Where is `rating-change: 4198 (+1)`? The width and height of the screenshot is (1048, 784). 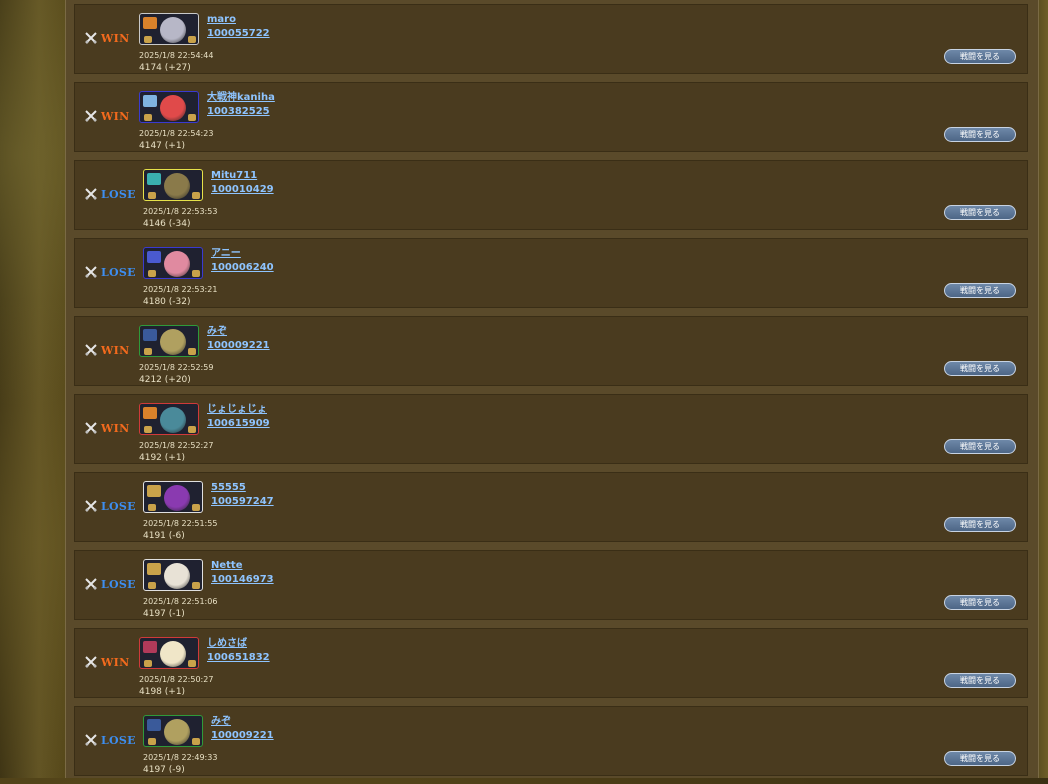 rating-change: 4198 (+1) is located at coordinates (162, 692).